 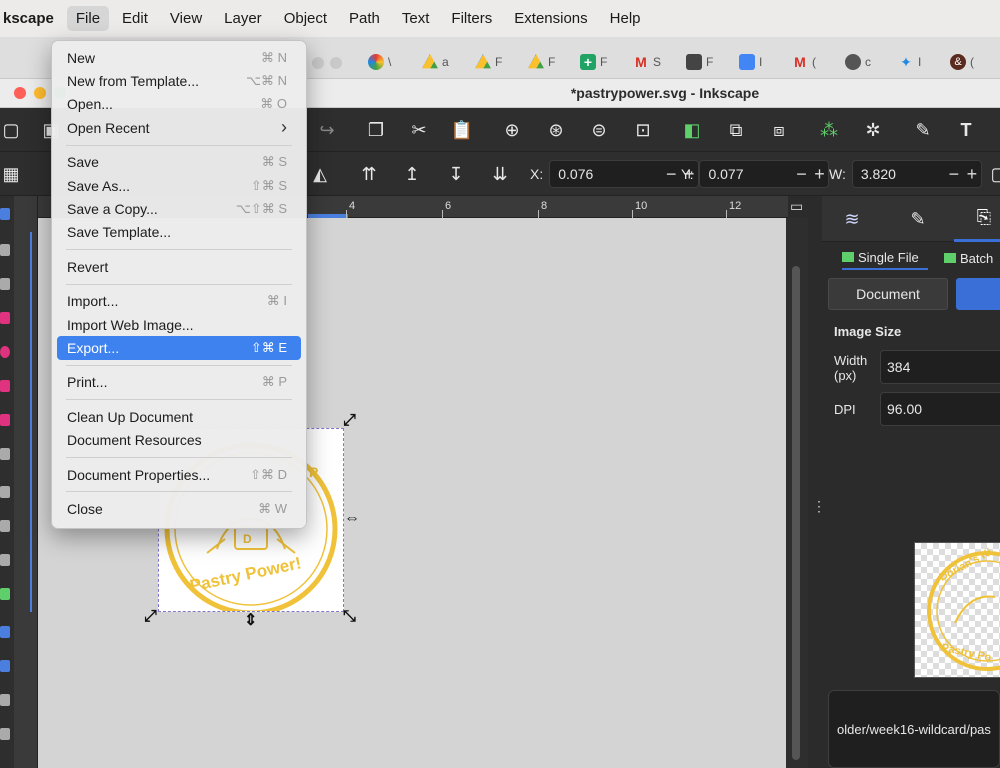 What do you see at coordinates (135, 18) in the screenshot?
I see `menu-edit: Edit` at bounding box center [135, 18].